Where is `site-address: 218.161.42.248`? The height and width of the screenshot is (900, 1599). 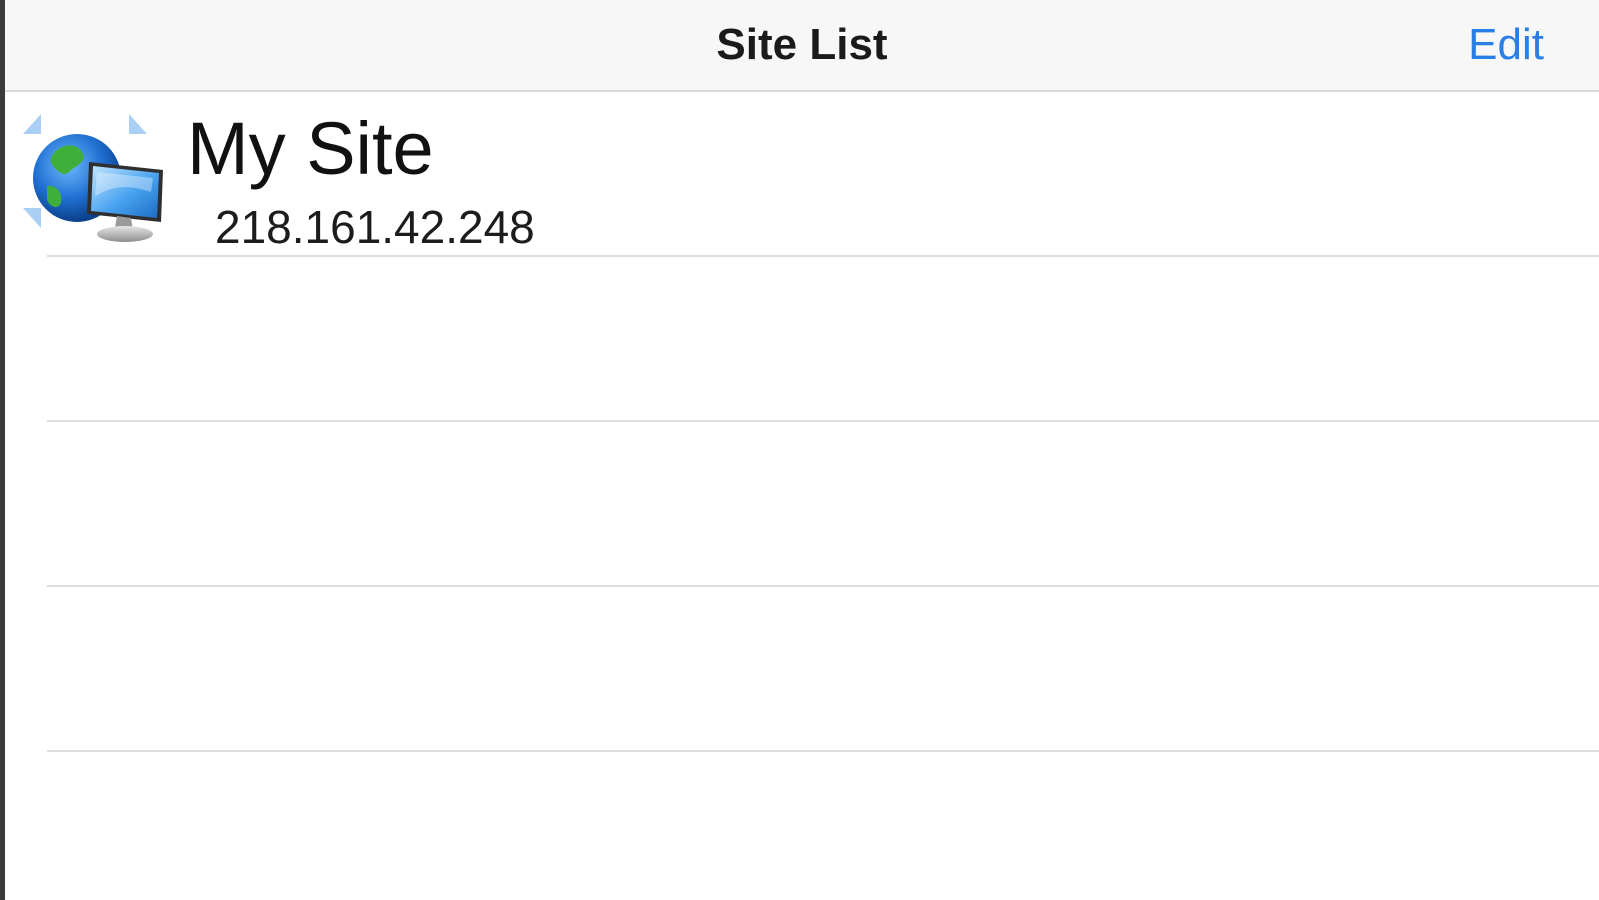 site-address: 218.161.42.248 is located at coordinates (375, 227).